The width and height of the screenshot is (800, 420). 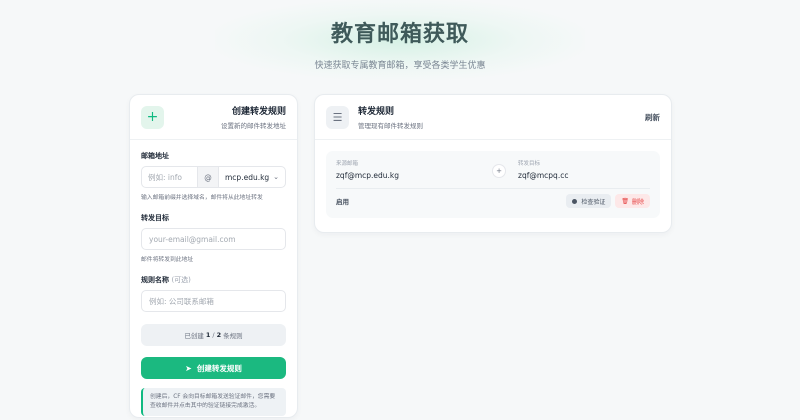 What do you see at coordinates (219, 335) in the screenshot?
I see `rule-count-max: 2` at bounding box center [219, 335].